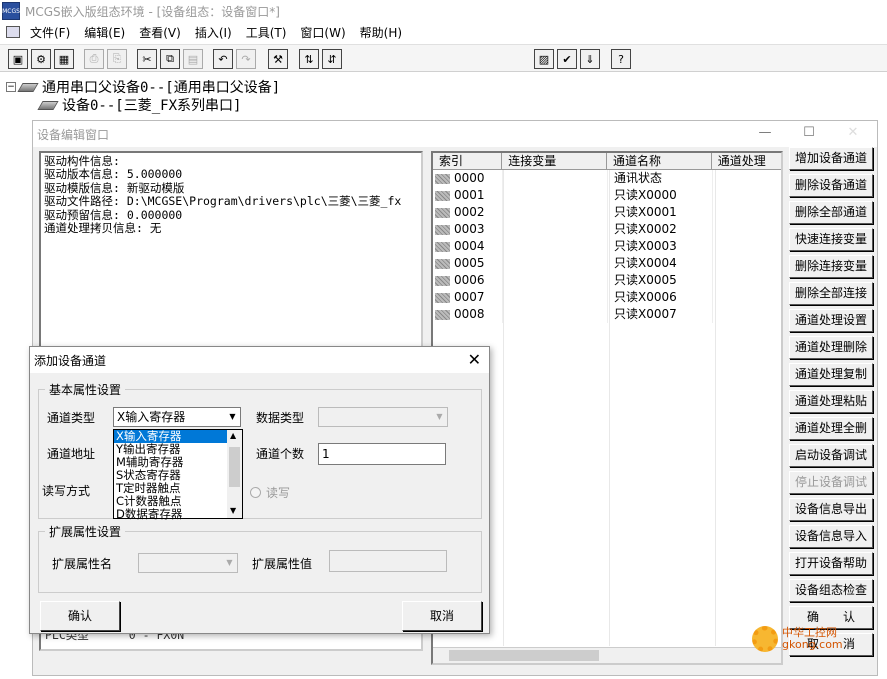 This screenshot has height=679, width=887. What do you see at coordinates (831, 563) in the screenshot?
I see `action-button-15: 打开设备帮助` at bounding box center [831, 563].